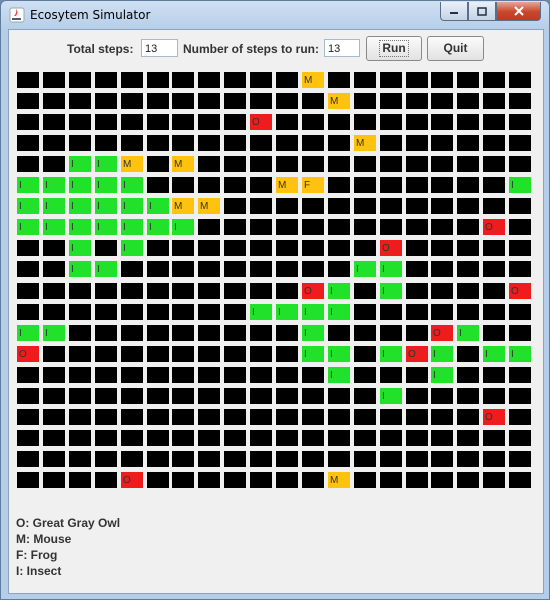 This screenshot has height=600, width=550. I want to click on grid-cell-mouse: M, so click(287, 185).